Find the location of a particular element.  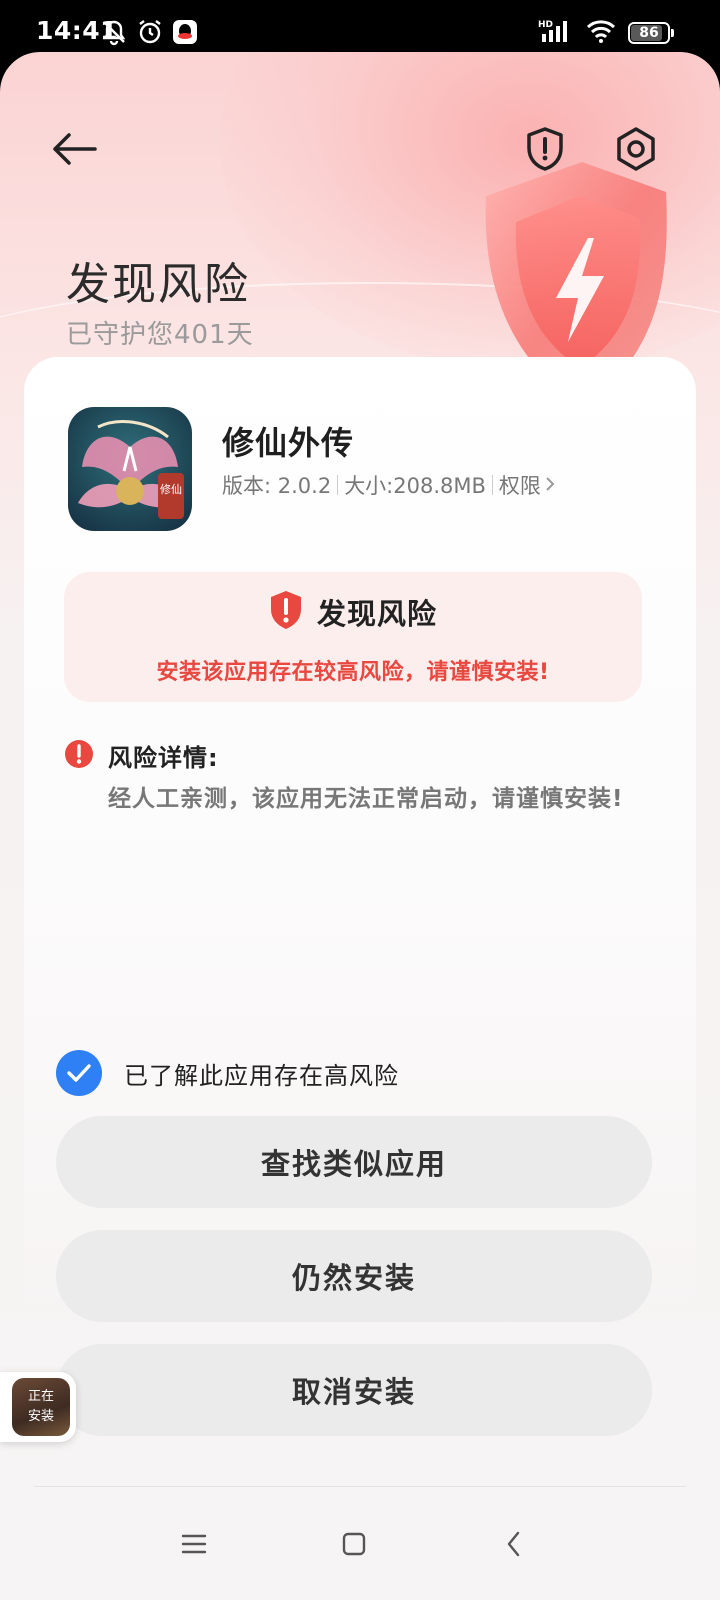

home-button is located at coordinates (354, 1544).